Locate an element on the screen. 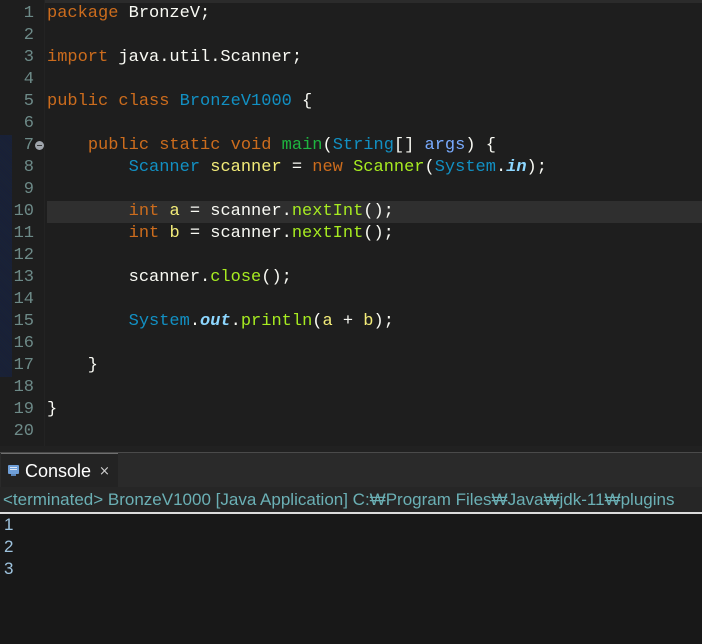 This screenshot has height=644, width=702. code-line: 20 is located at coordinates (351, 432).